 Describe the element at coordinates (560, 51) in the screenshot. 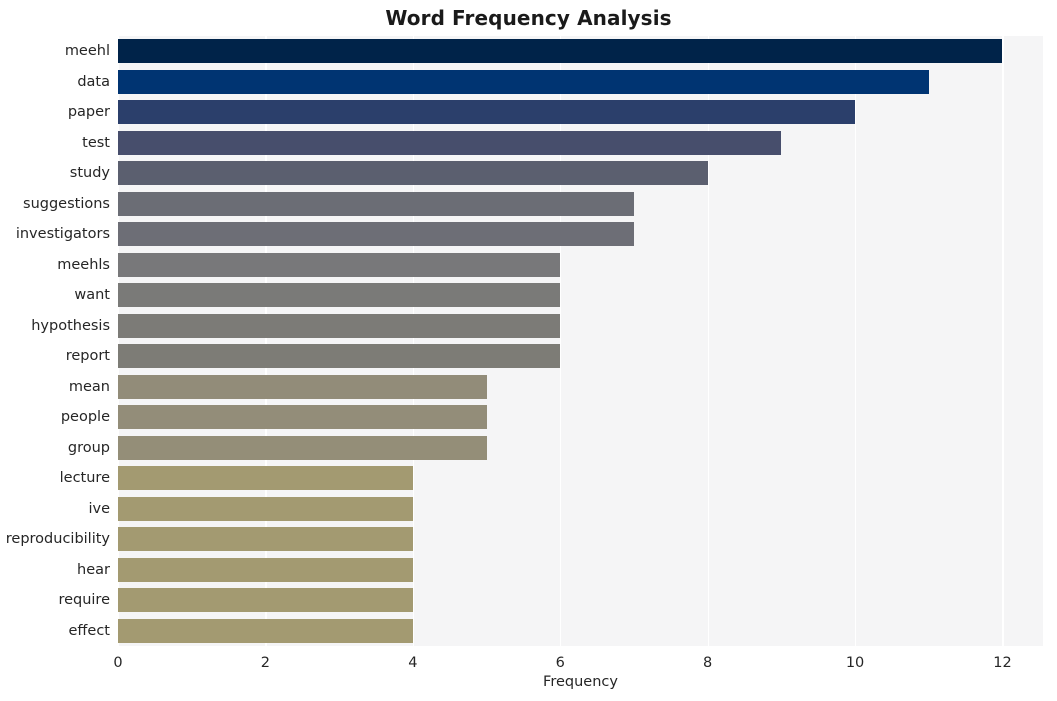

I see `bar-meehl` at that location.